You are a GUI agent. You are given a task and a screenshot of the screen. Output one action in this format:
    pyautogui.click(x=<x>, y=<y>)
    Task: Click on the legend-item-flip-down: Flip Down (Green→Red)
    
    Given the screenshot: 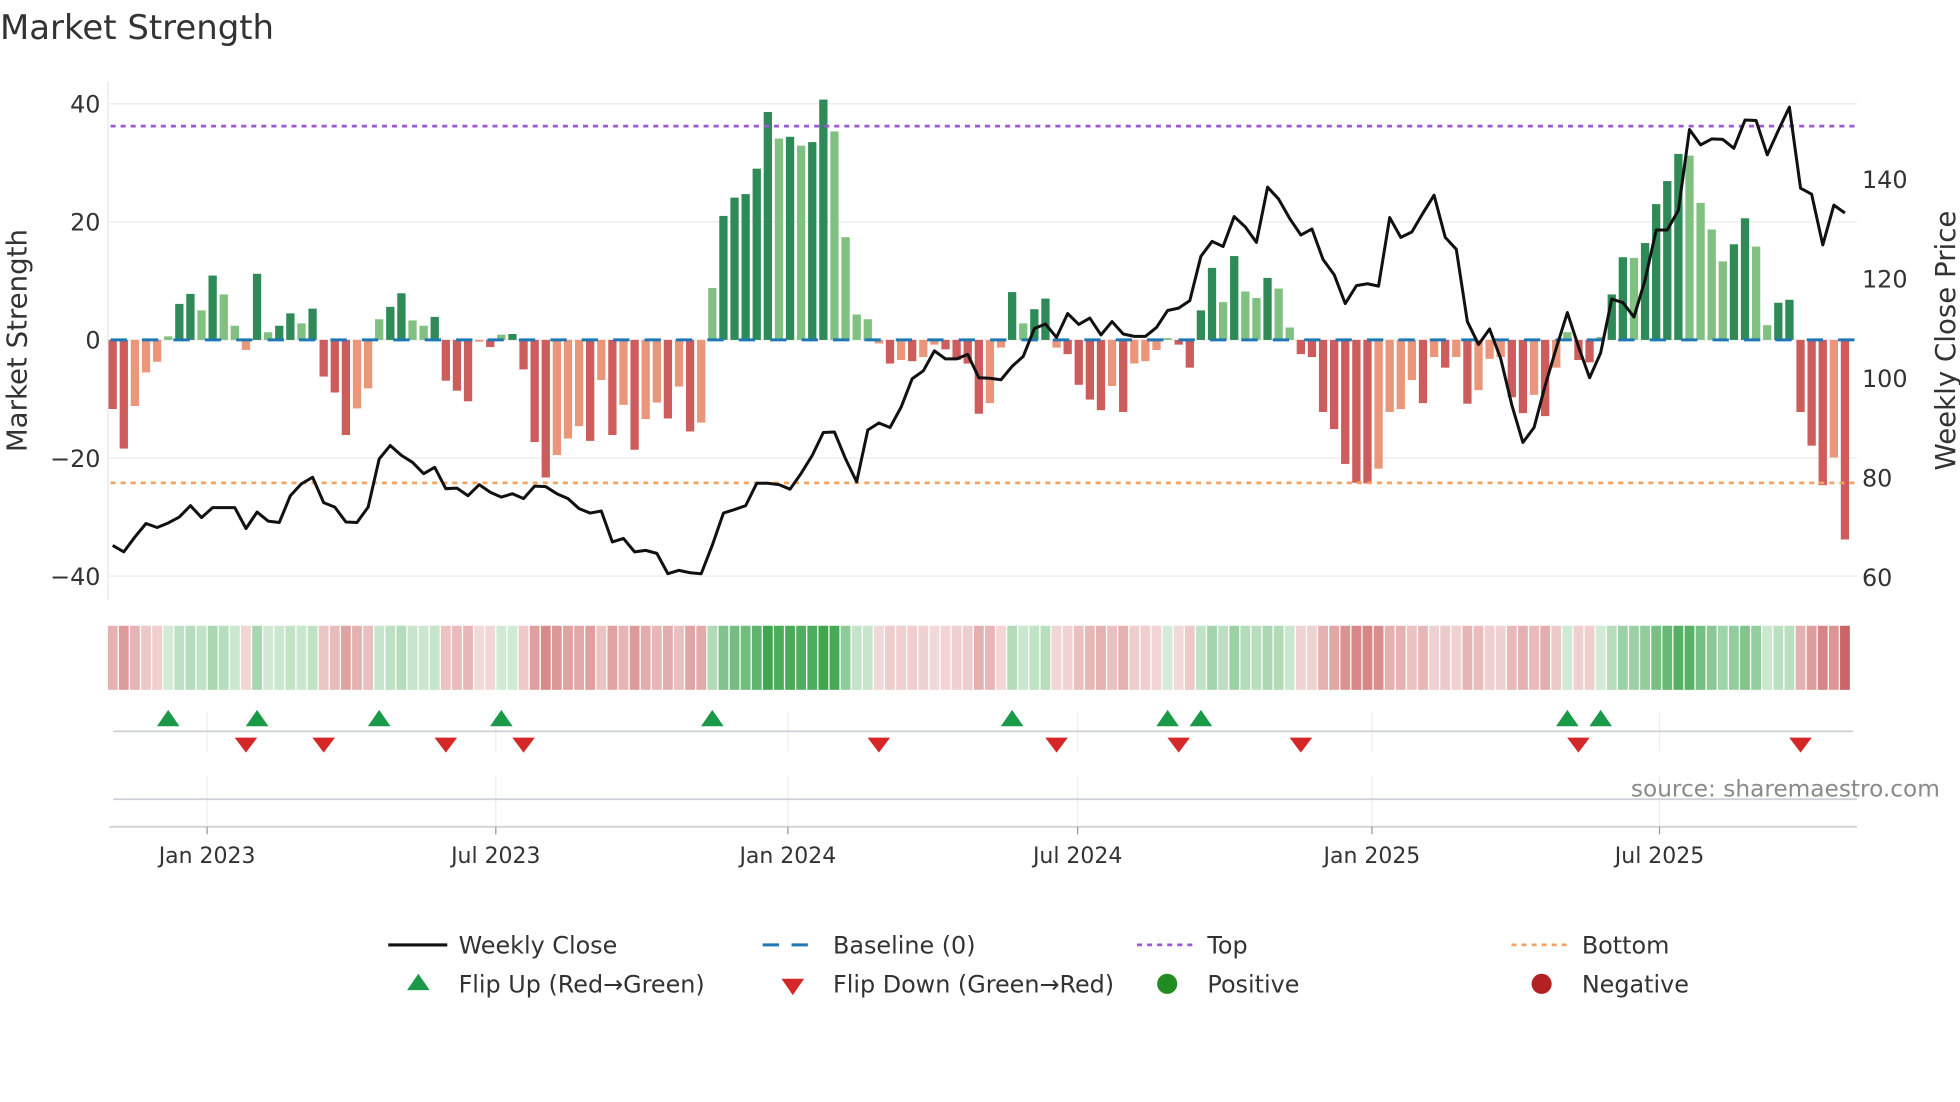 What is the action you would take?
    pyautogui.click(x=947, y=985)
    